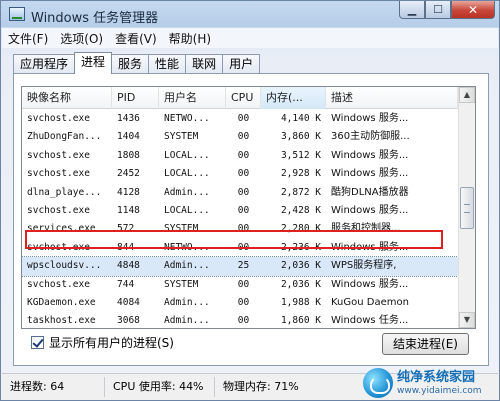 The height and width of the screenshot is (401, 500). Describe the element at coordinates (128, 210) in the screenshot. I see `cell-pid: 1148` at that location.